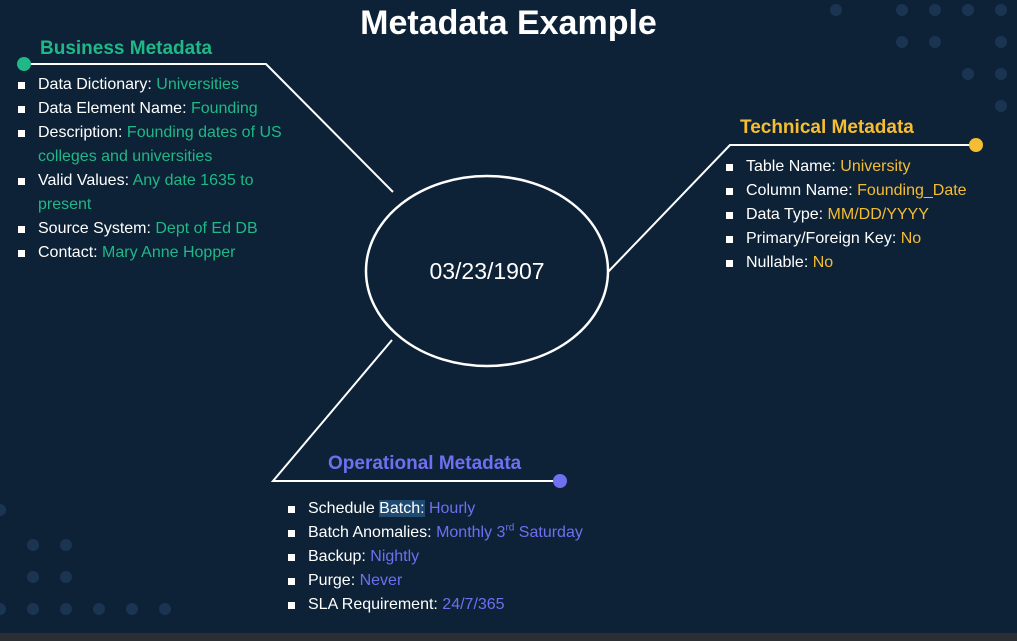 Image resolution: width=1017 pixels, height=641 pixels. I want to click on list-item: Valid Values: Any date 1635 to present, so click(158, 193).